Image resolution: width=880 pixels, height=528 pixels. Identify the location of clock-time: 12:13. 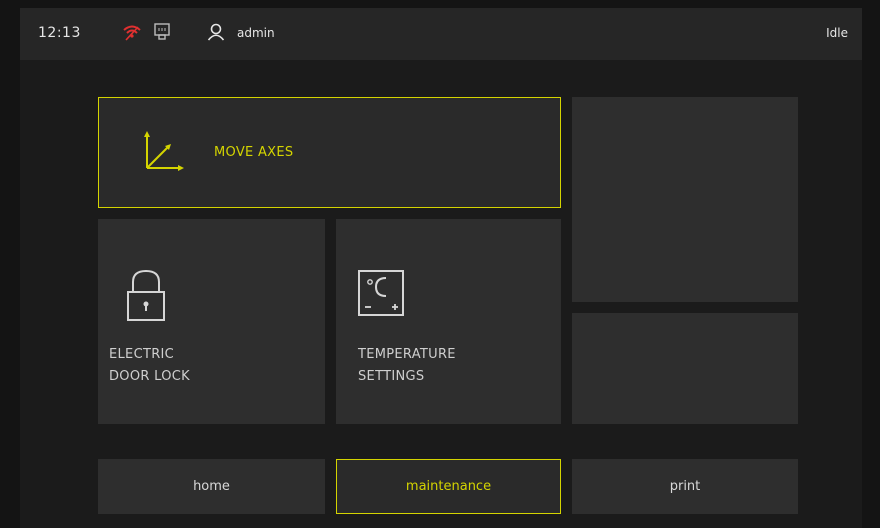
(59, 33).